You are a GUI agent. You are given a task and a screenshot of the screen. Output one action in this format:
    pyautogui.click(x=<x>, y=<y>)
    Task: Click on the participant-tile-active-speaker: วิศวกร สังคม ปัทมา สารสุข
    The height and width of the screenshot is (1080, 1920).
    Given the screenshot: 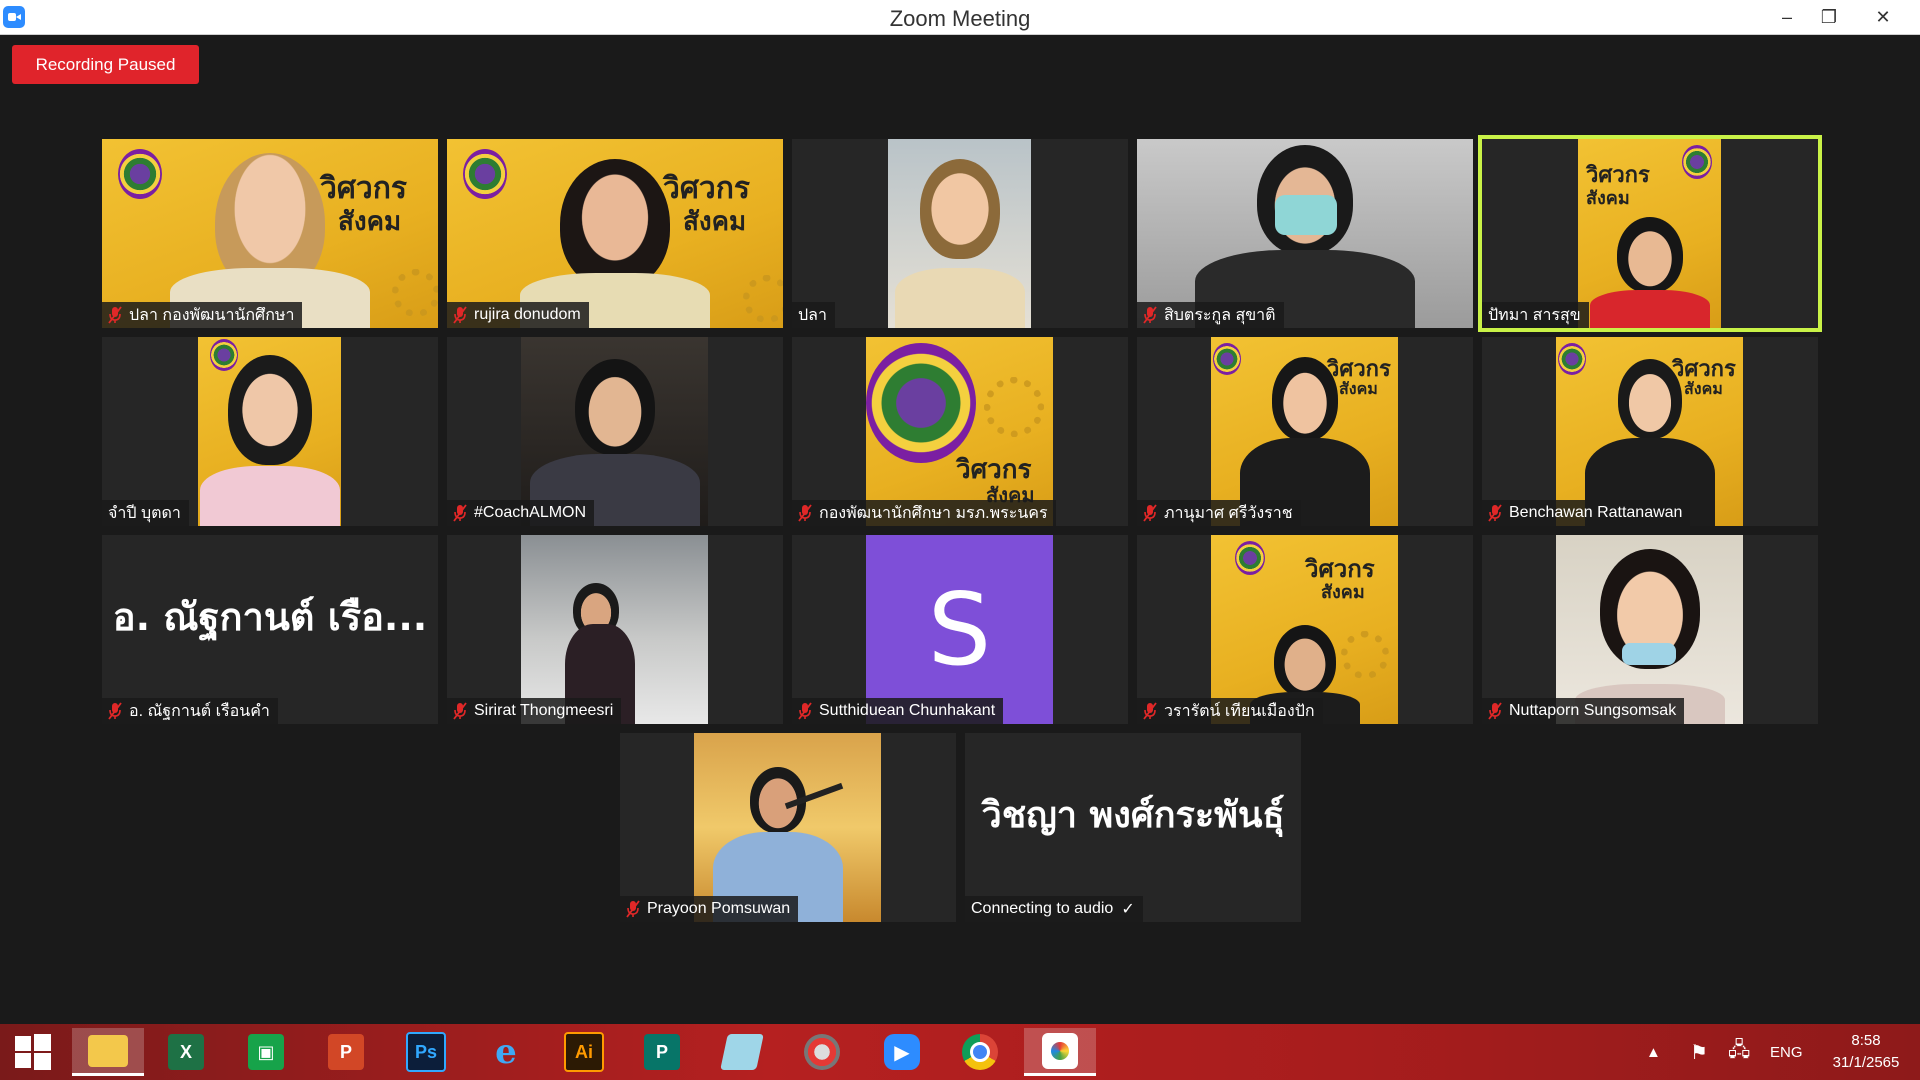 What is the action you would take?
    pyautogui.click(x=1650, y=233)
    